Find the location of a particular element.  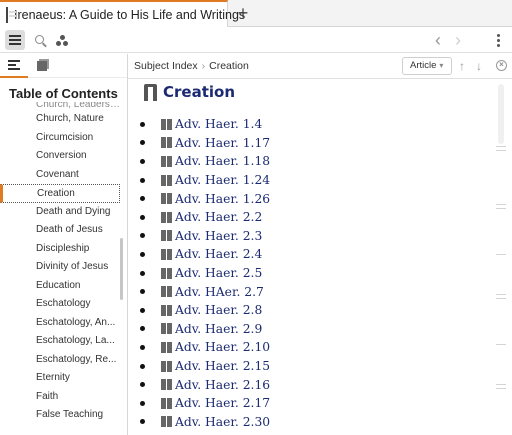

view-mode-dropdown: Article ▾ is located at coordinates (427, 66).